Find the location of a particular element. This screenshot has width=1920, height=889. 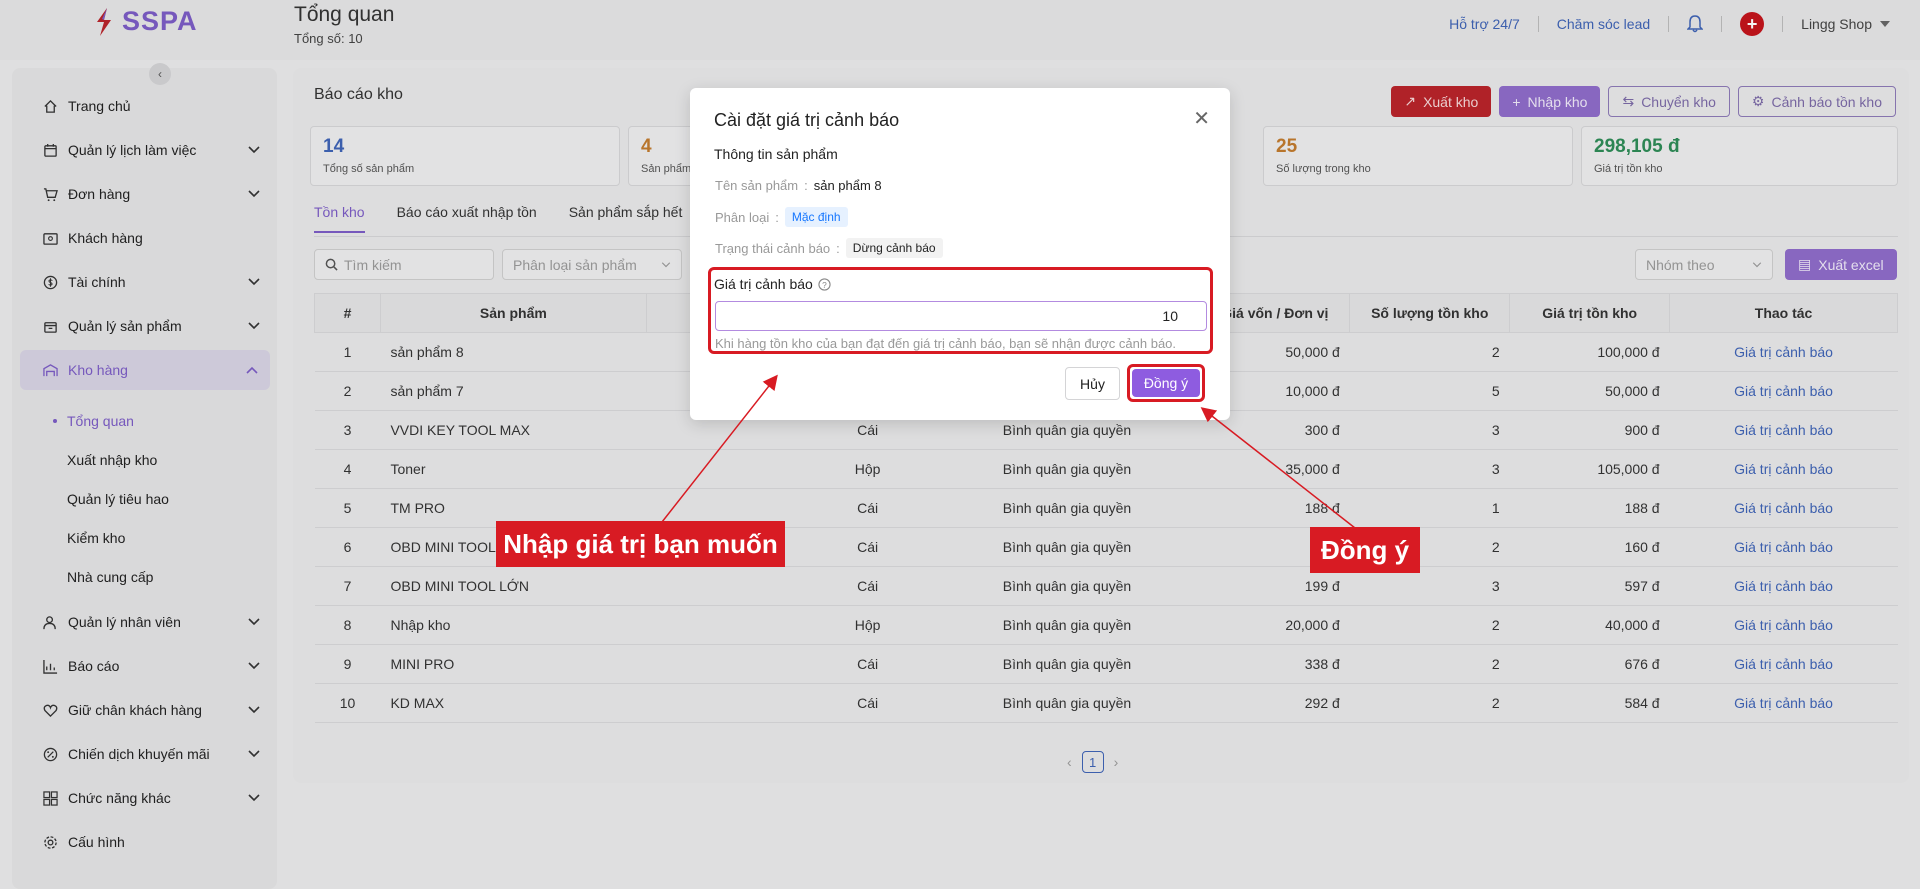

alert-status-row: Trạng thái cảnh báo: Dừng cảnh báo is located at coordinates (829, 248).